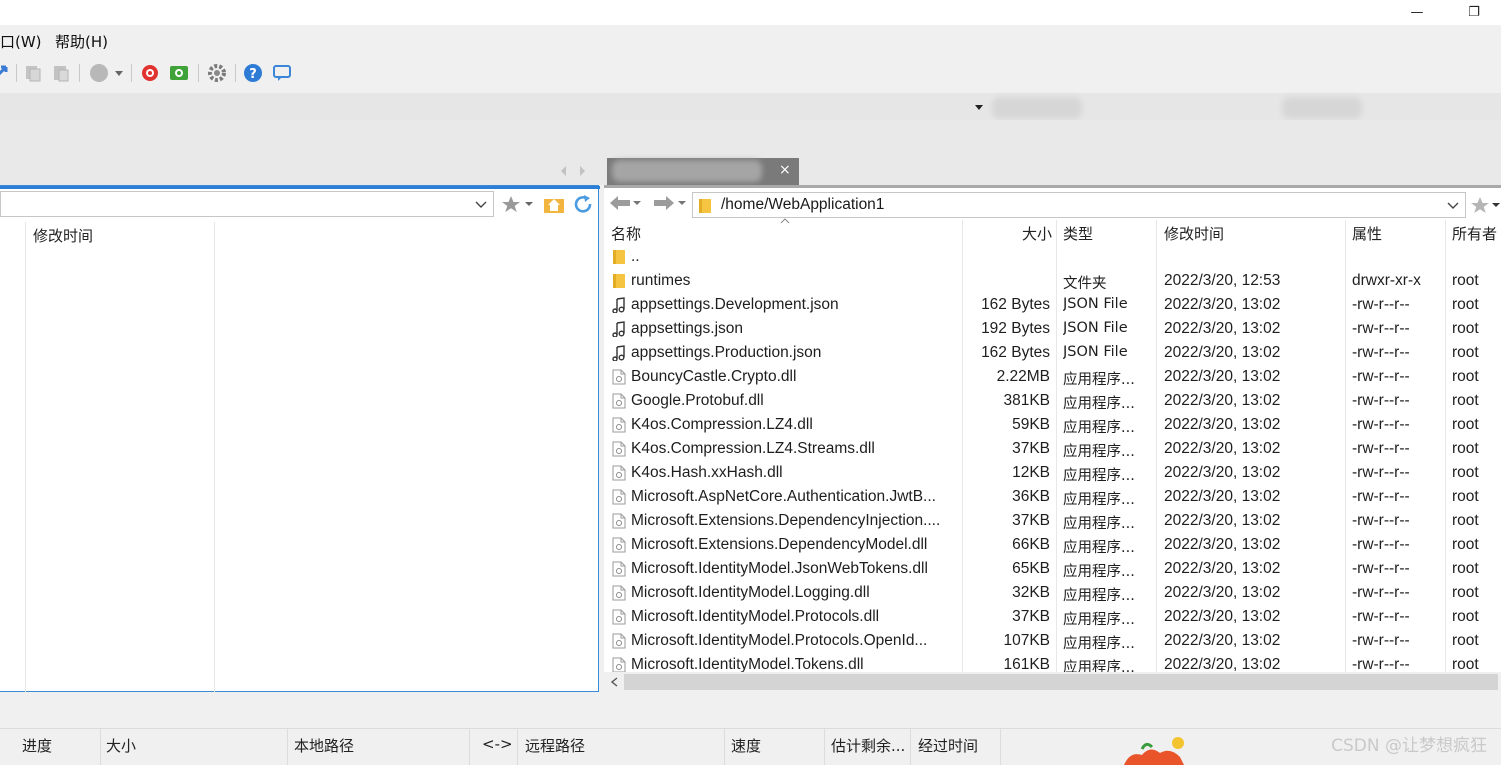  I want to click on queue-column-local-path: 本地路径, so click(324, 745).